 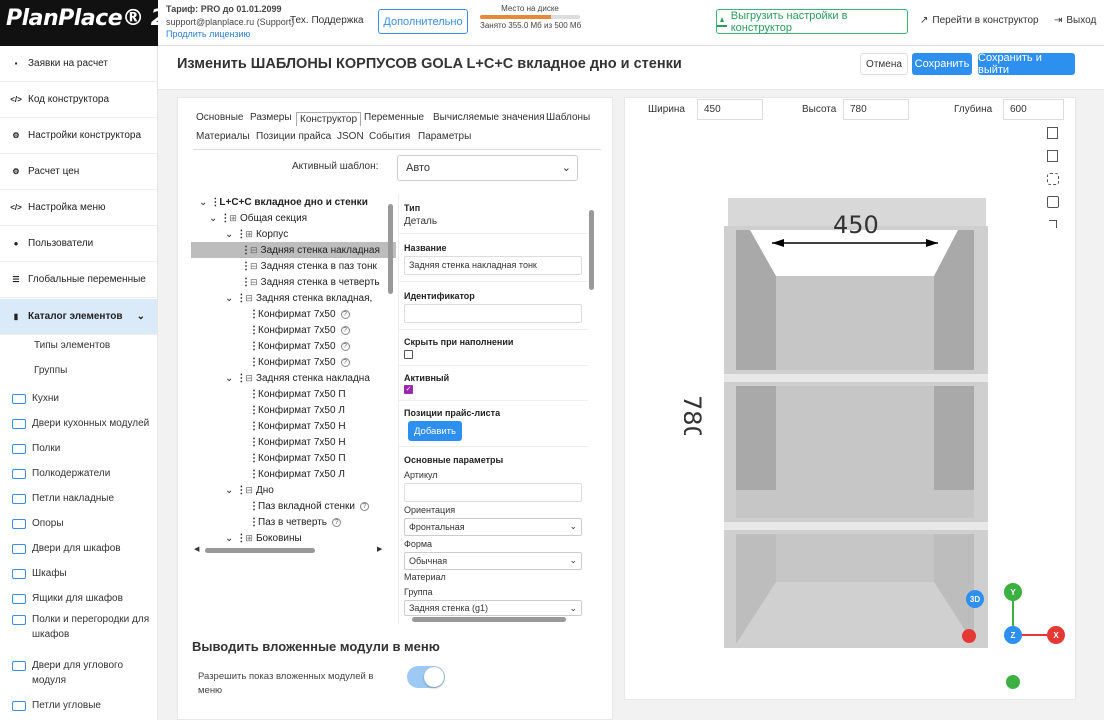 I want to click on save-and-exit-button: Сохранить и выйти, so click(x=1026, y=64).